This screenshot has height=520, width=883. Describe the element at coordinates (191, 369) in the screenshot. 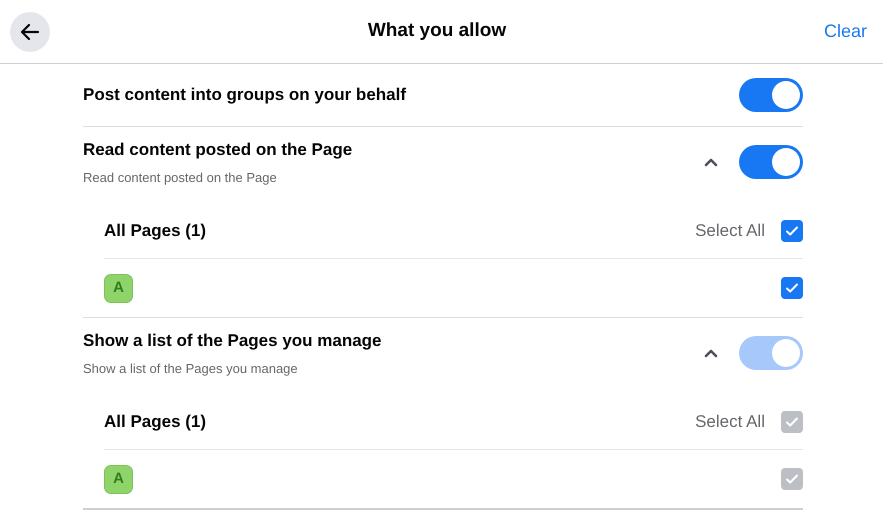

I see `permission-description: Show a list of the Pages you manage` at that location.